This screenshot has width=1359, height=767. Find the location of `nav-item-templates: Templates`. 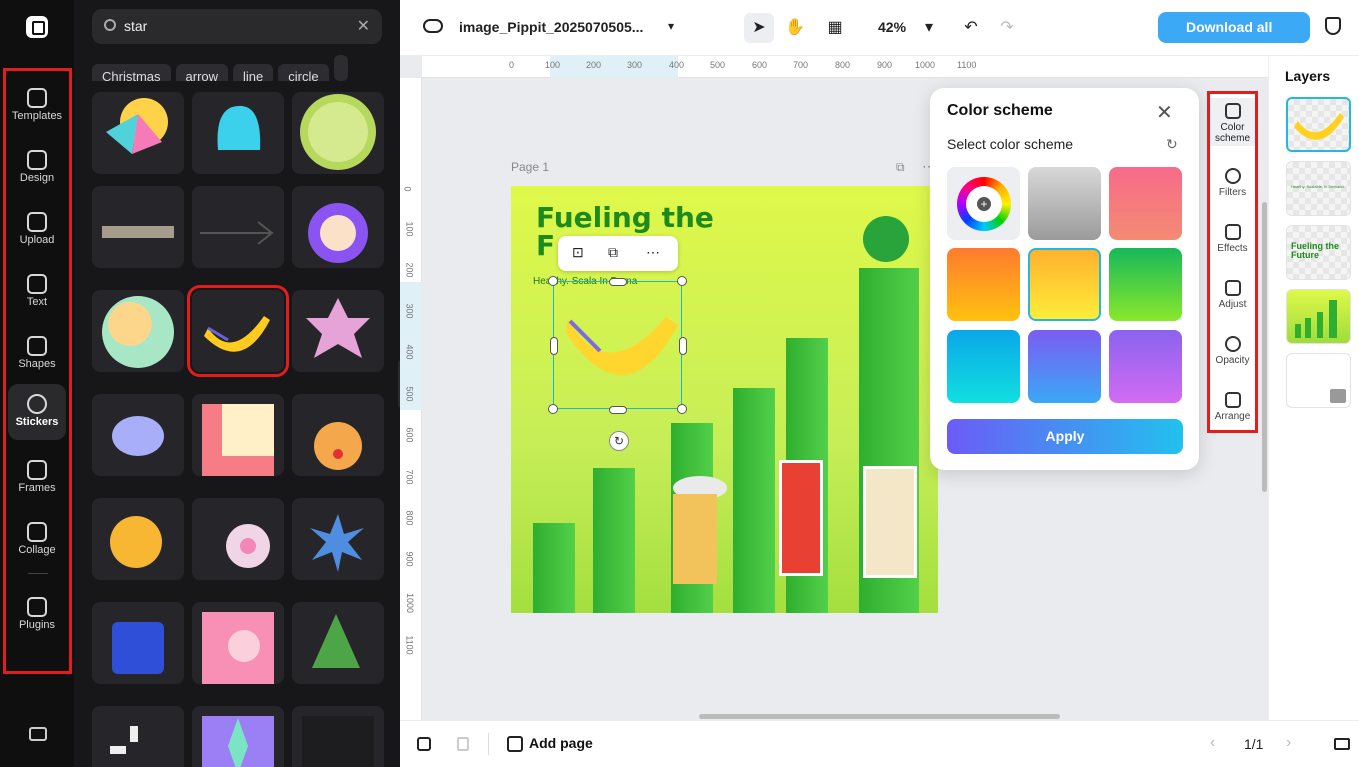

nav-item-templates: Templates is located at coordinates (37, 106).